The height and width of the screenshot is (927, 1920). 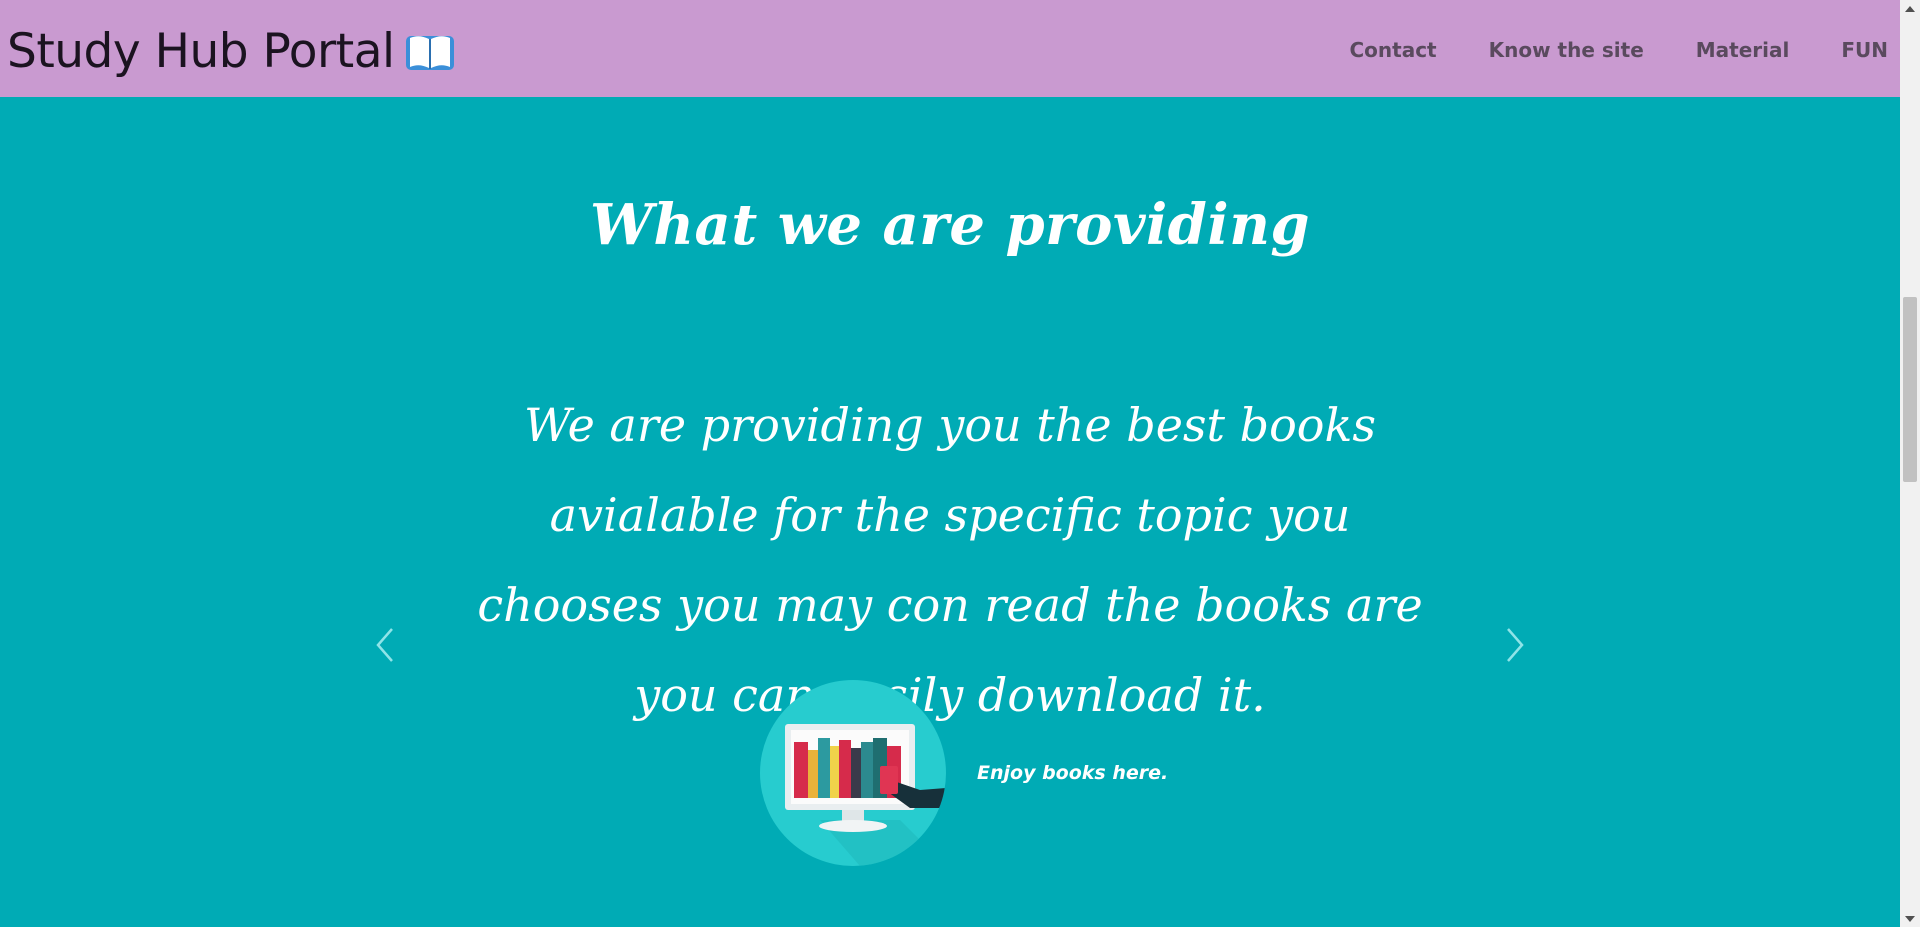 I want to click on caption-row: Enjoy books here., so click(x=964, y=773).